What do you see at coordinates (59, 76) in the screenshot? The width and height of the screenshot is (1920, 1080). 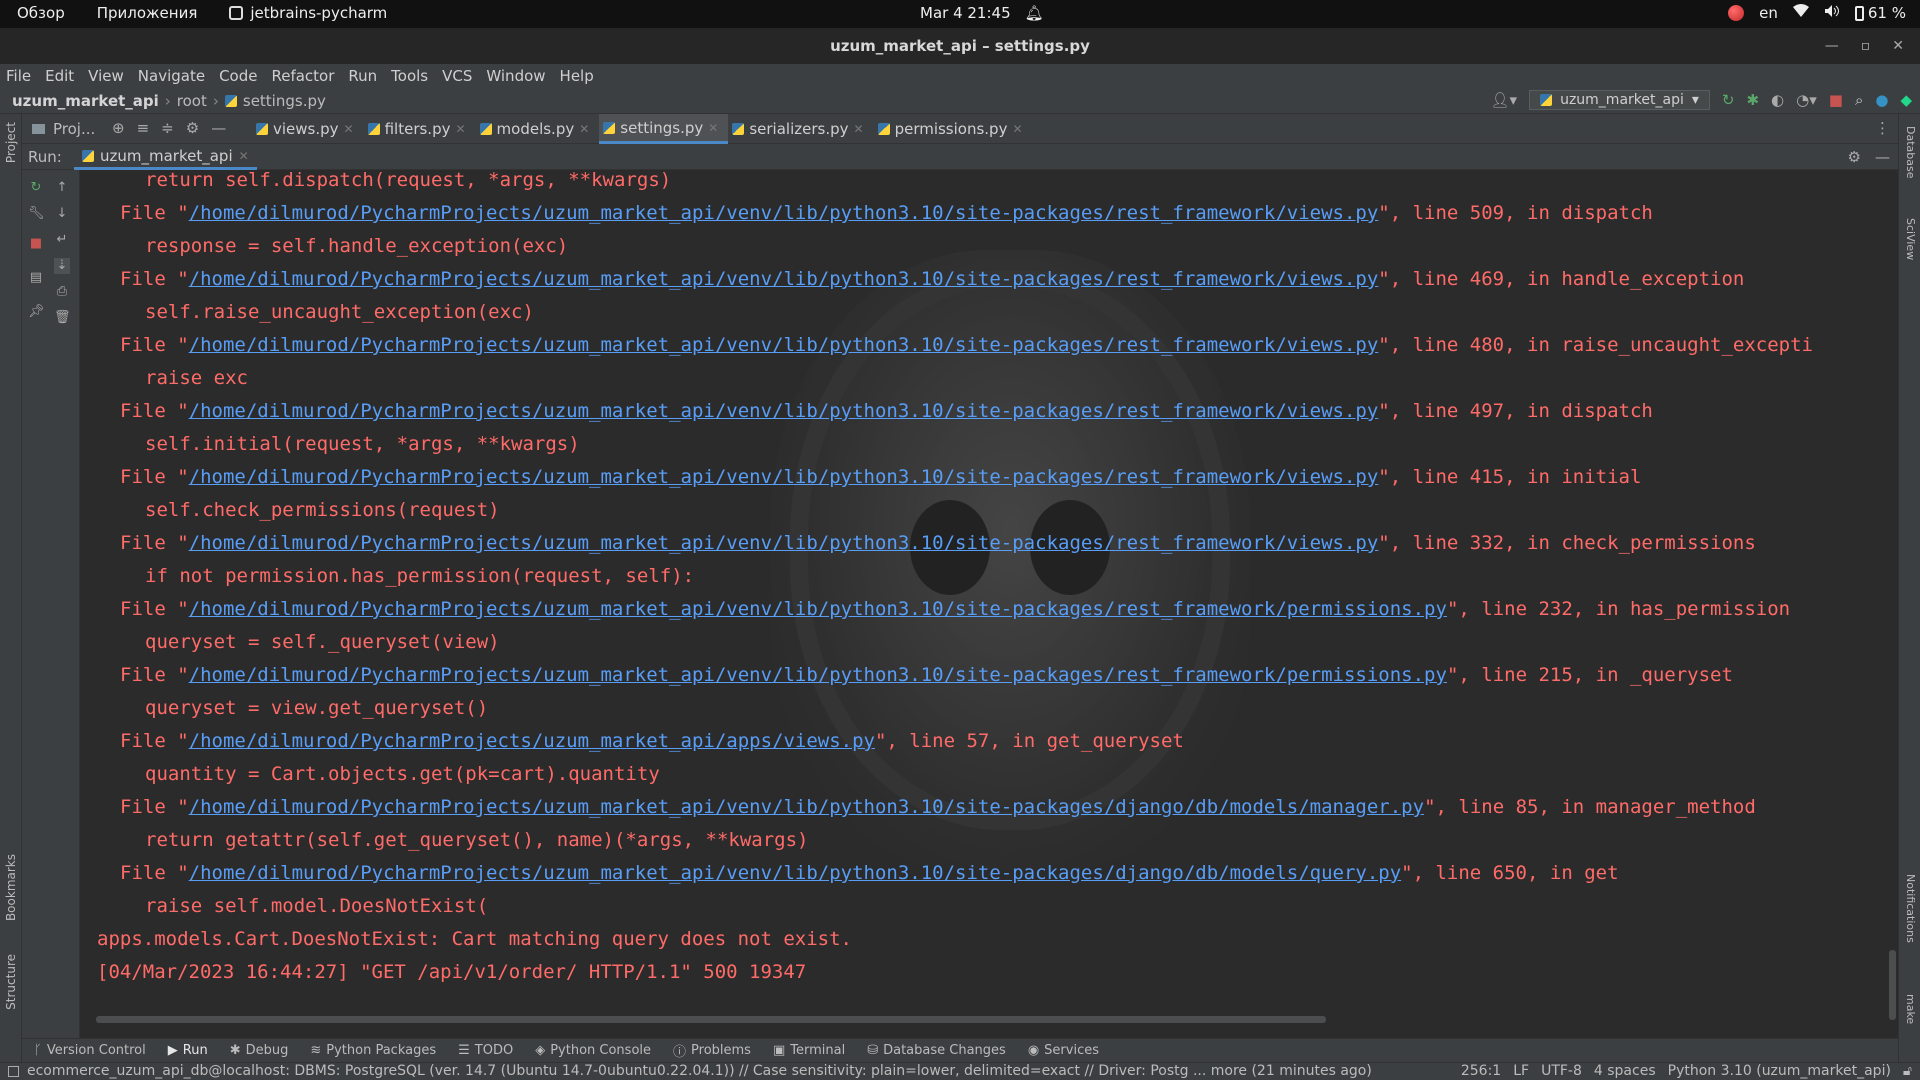 I see `menu-edit: Edit` at bounding box center [59, 76].